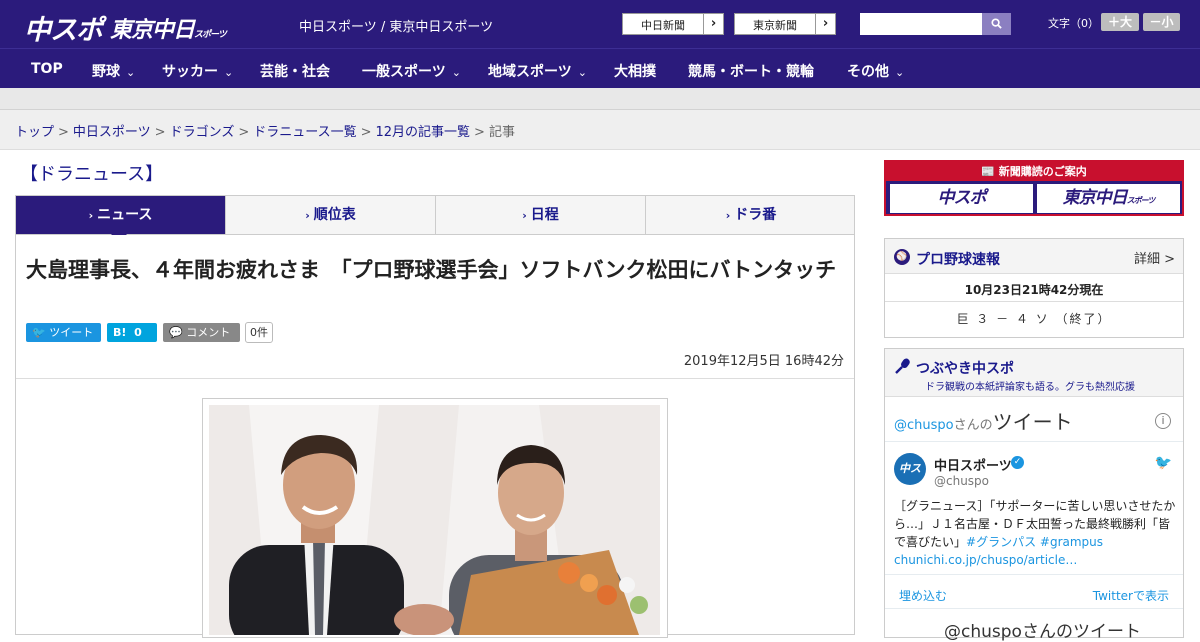 This screenshot has width=1200, height=642. Describe the element at coordinates (334, 215) in the screenshot. I see `tab-label: 順位表` at that location.